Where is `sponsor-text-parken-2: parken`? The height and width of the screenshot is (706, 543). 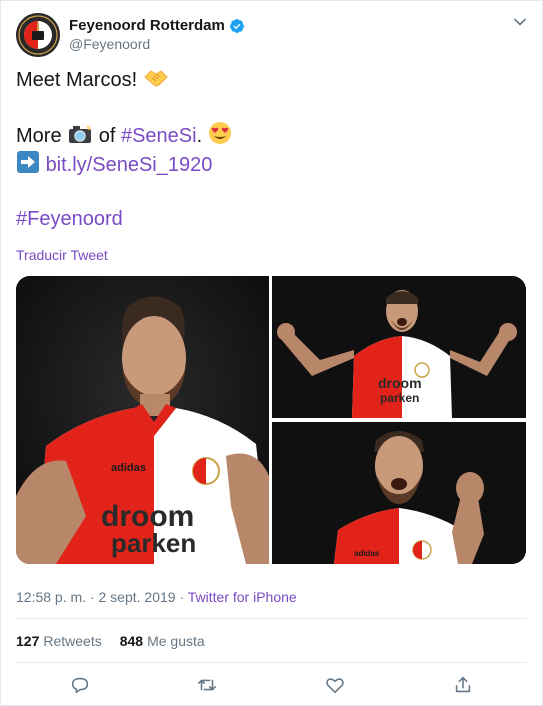 sponsor-text-parken-2: parken is located at coordinates (399, 398).